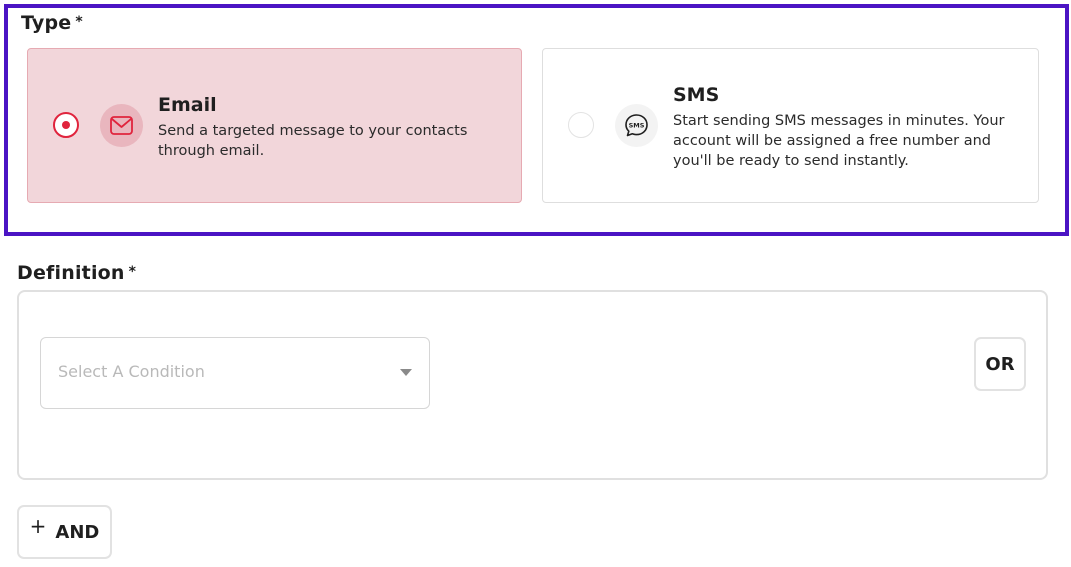  I want to click on or-button: OR, so click(1000, 364).